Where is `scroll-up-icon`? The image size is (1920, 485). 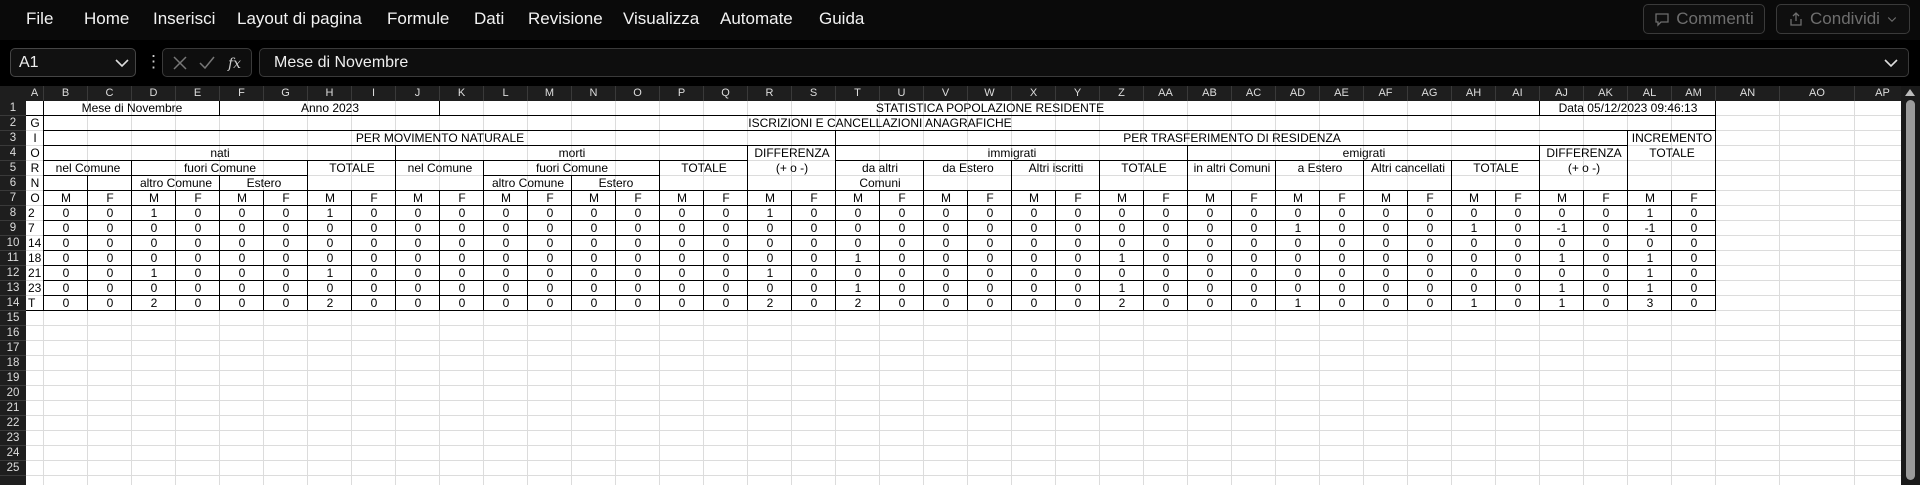 scroll-up-icon is located at coordinates (1910, 92).